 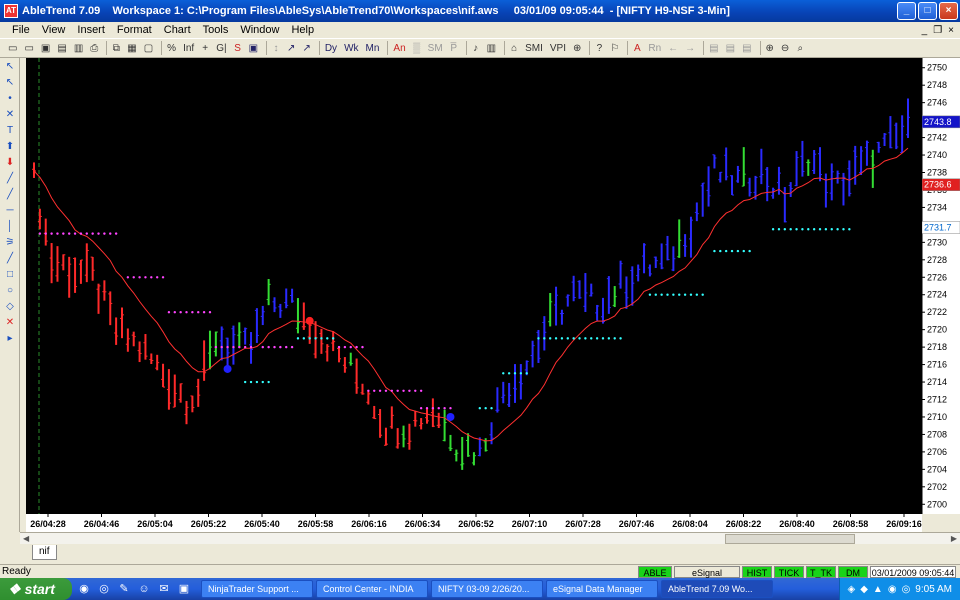 I want to click on menu-tools: Tools, so click(x=216, y=30).